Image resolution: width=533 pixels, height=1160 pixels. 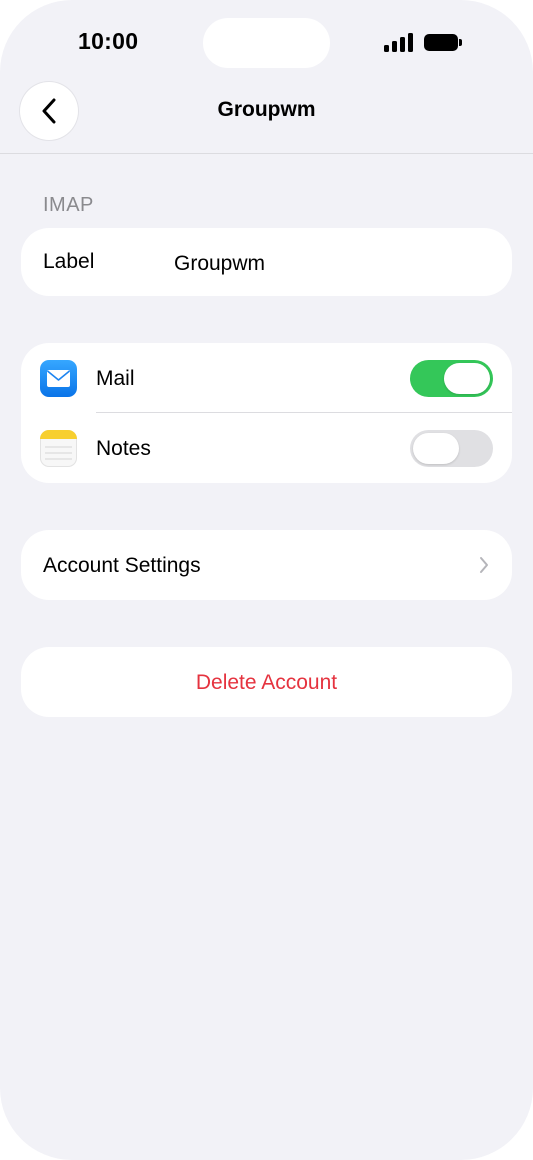 I want to click on chevron-right-icon, so click(x=484, y=565).